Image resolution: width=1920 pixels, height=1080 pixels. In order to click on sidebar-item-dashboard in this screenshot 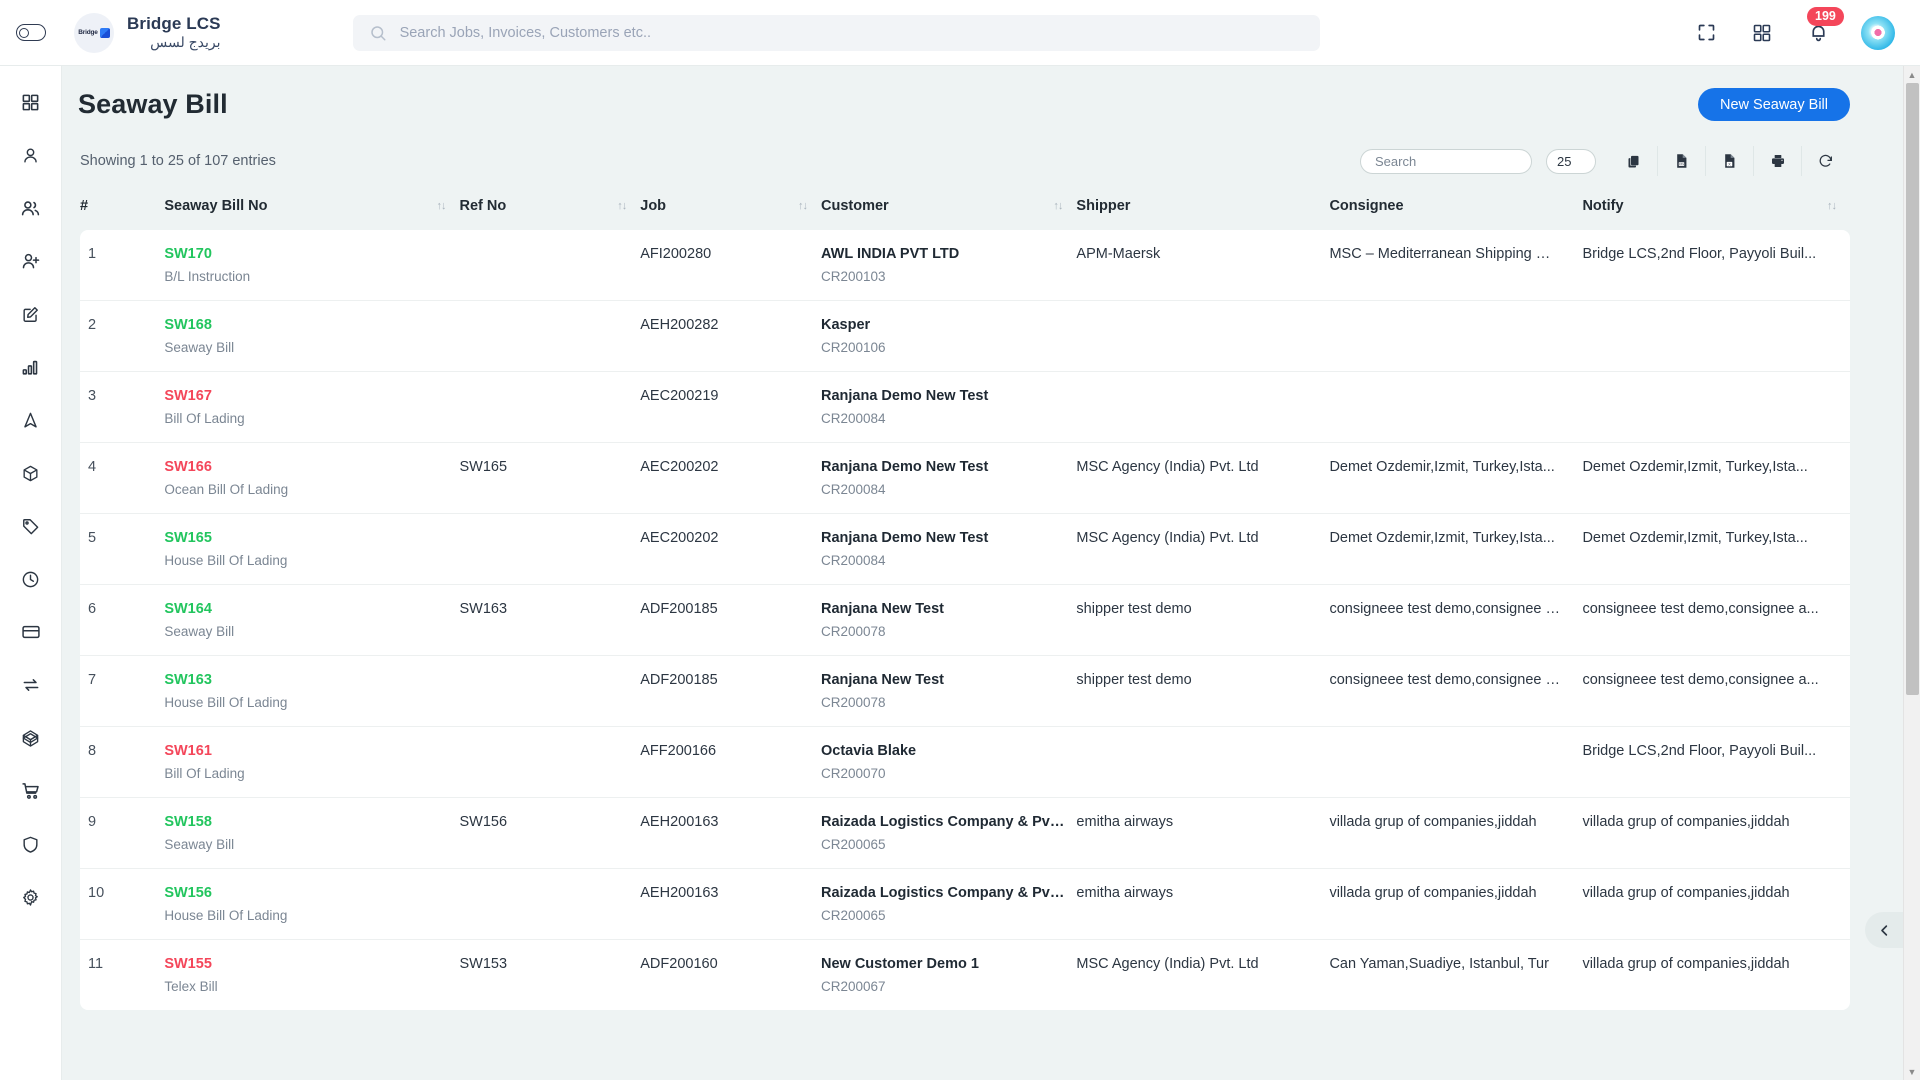, I will do `click(31, 102)`.